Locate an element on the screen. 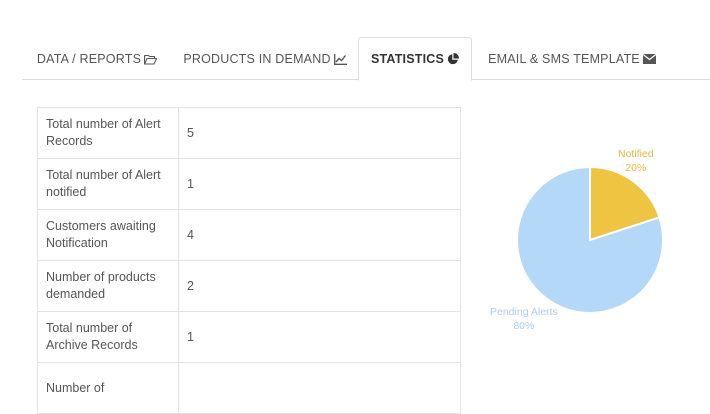 This screenshot has height=414, width=710. row-value: 5 is located at coordinates (319, 133).